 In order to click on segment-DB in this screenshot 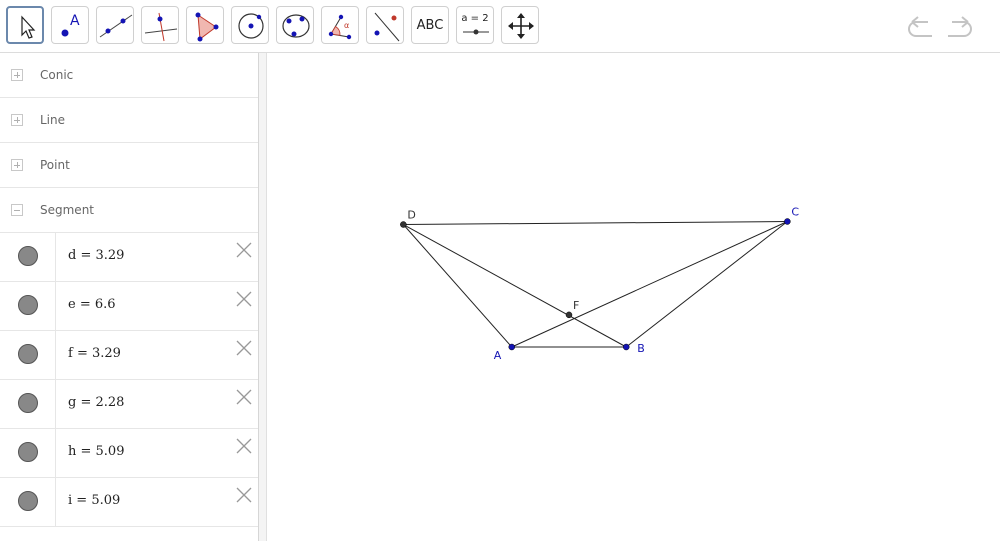, I will do `click(515, 286)`.